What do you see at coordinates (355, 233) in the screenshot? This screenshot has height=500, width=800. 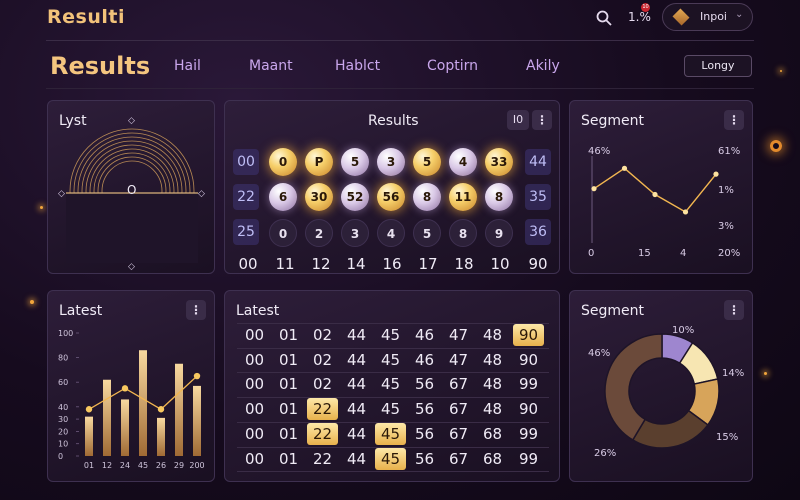 I see `result-ball: 3` at bounding box center [355, 233].